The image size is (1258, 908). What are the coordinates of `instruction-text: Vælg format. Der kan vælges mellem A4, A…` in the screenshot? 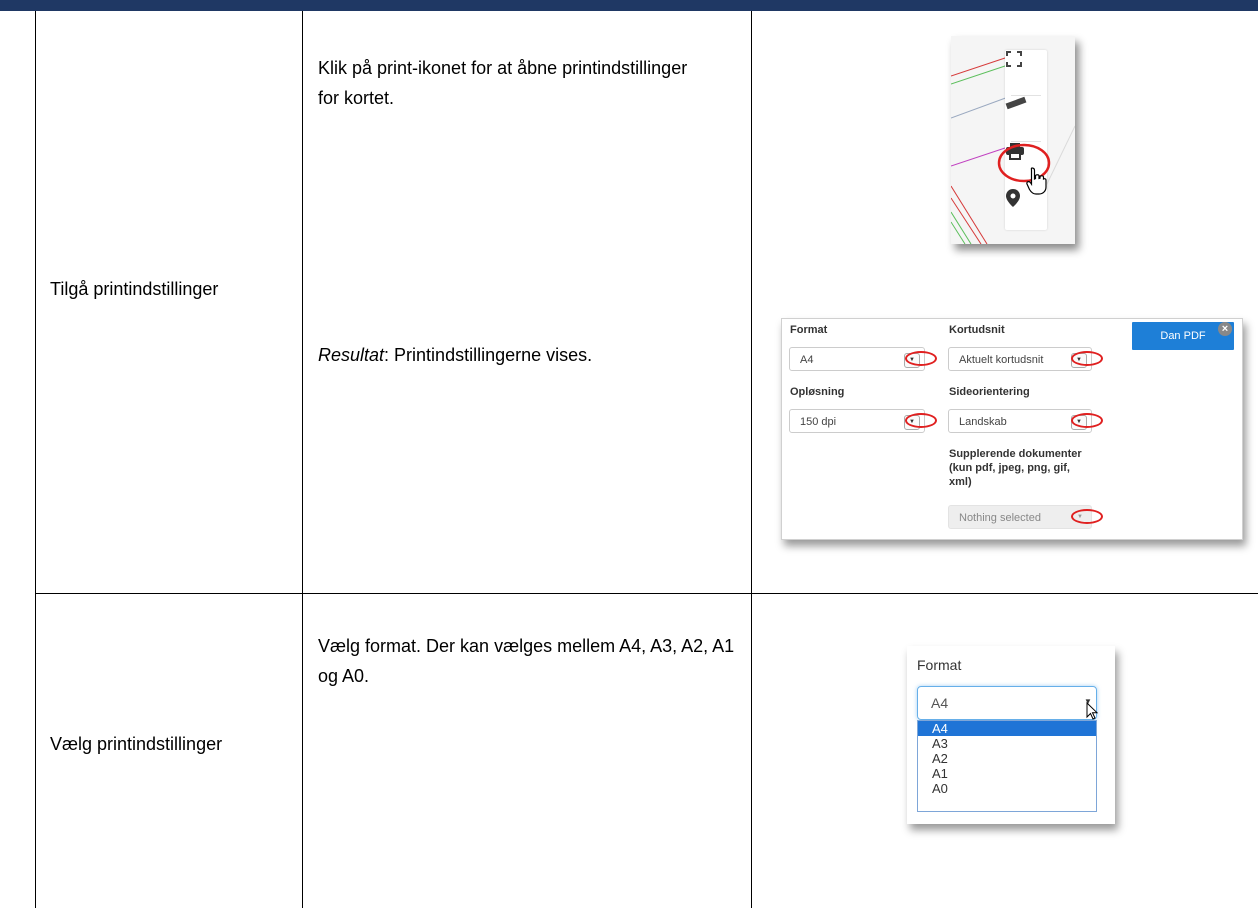 It's located at (526, 661).